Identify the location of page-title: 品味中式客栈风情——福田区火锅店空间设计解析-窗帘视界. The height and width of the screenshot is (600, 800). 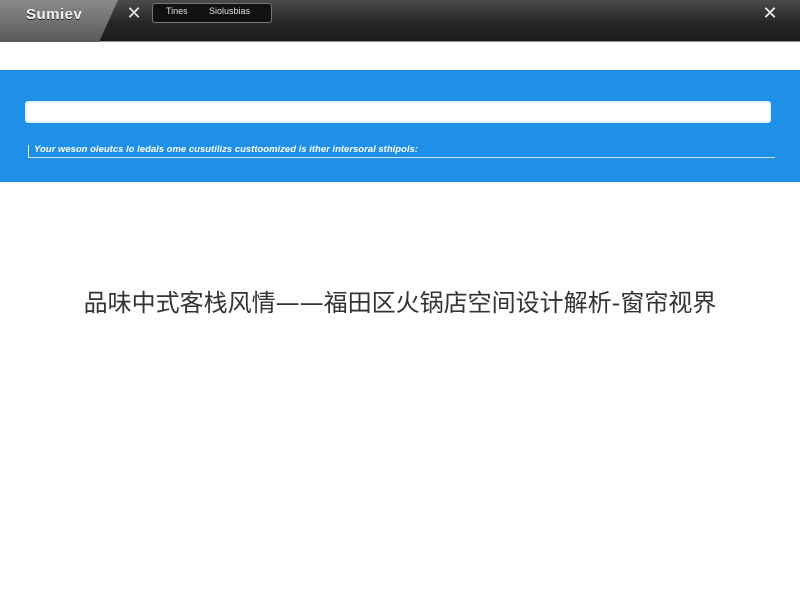
(400, 303).